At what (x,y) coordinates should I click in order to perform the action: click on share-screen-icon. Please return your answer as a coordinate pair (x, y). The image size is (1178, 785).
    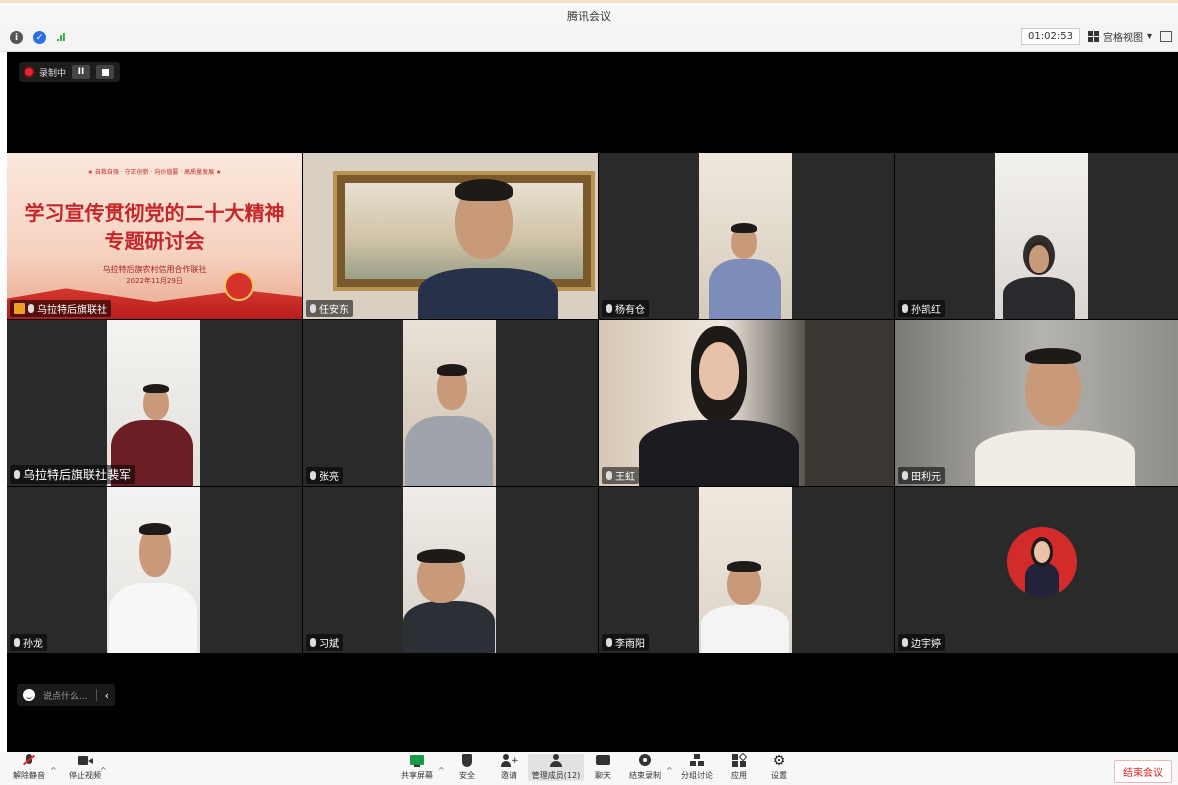
    Looking at the image, I should click on (417, 761).